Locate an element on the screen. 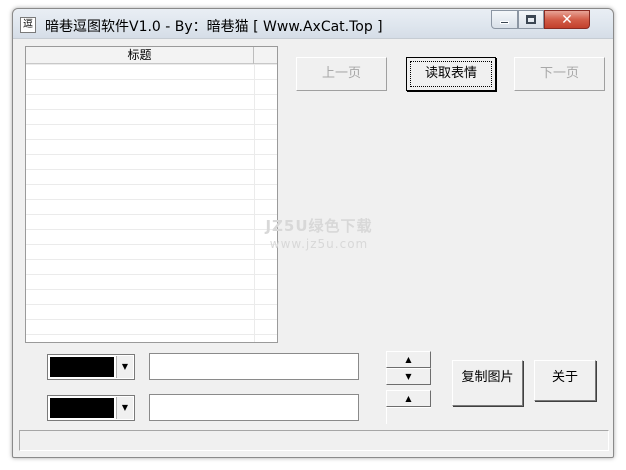 The image size is (626, 470). maximize-button is located at coordinates (531, 19).